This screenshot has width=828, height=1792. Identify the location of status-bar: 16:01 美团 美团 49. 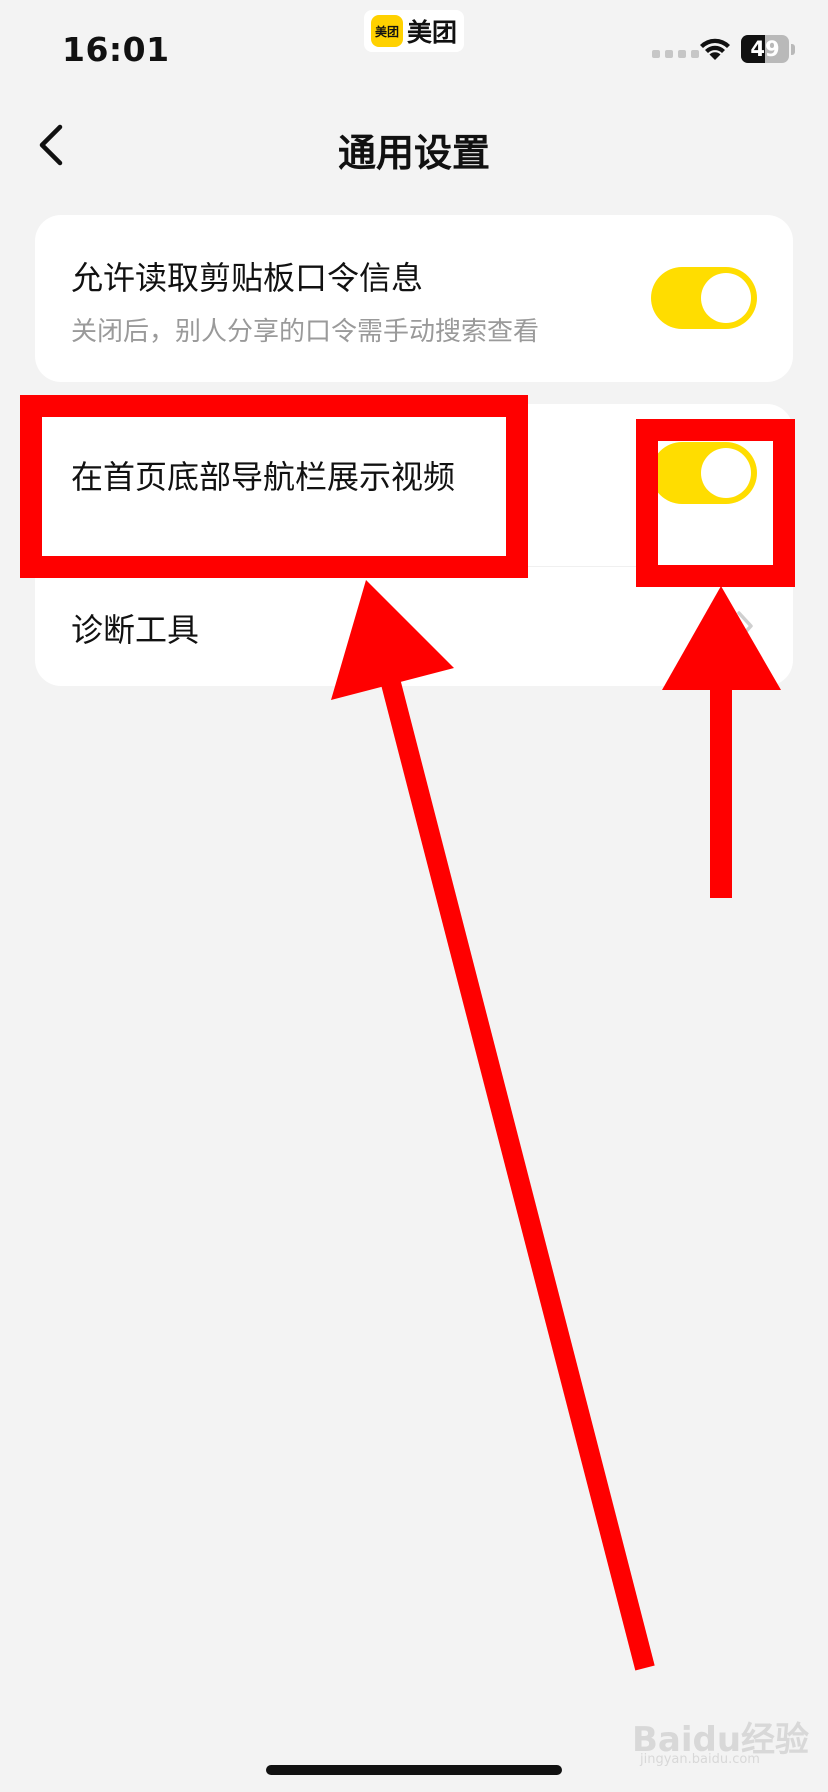
(414, 50).